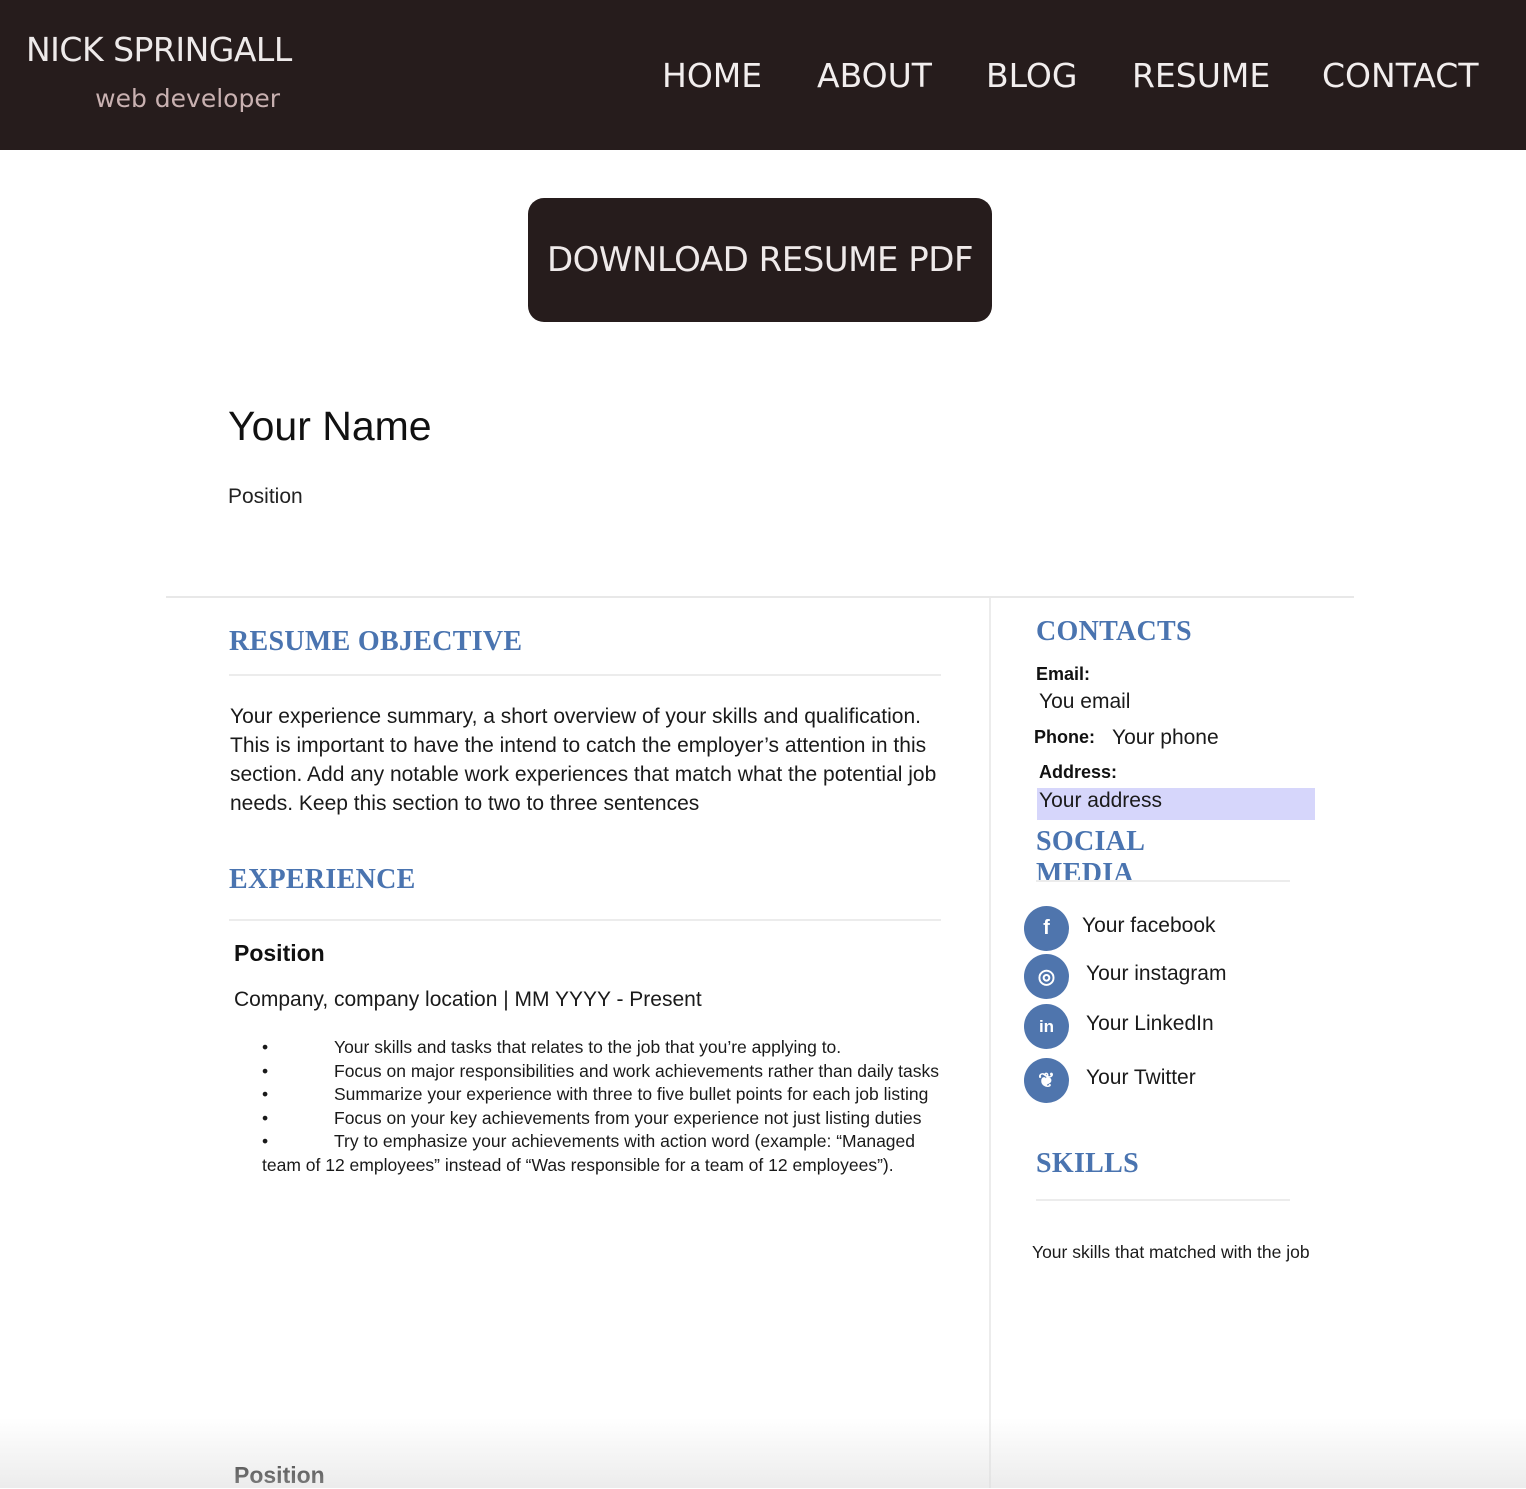 The width and height of the screenshot is (1526, 1489). I want to click on nav-blog: BLOG, so click(1031, 75).